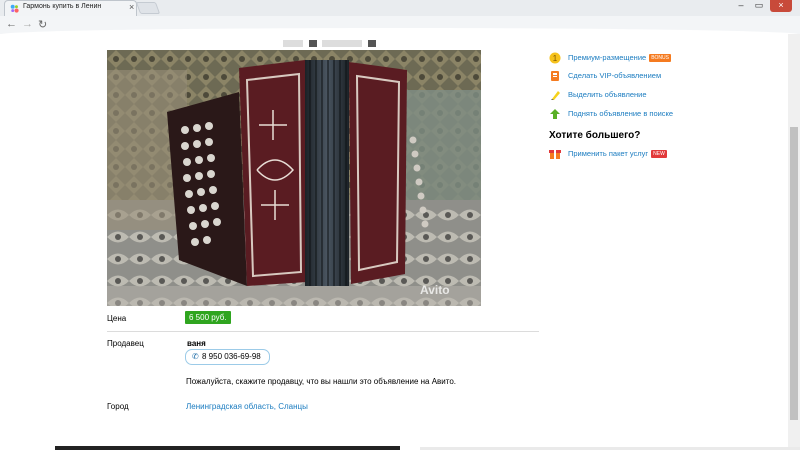 The height and width of the screenshot is (450, 800). I want to click on tab-close-icon: ×, so click(131, 7).